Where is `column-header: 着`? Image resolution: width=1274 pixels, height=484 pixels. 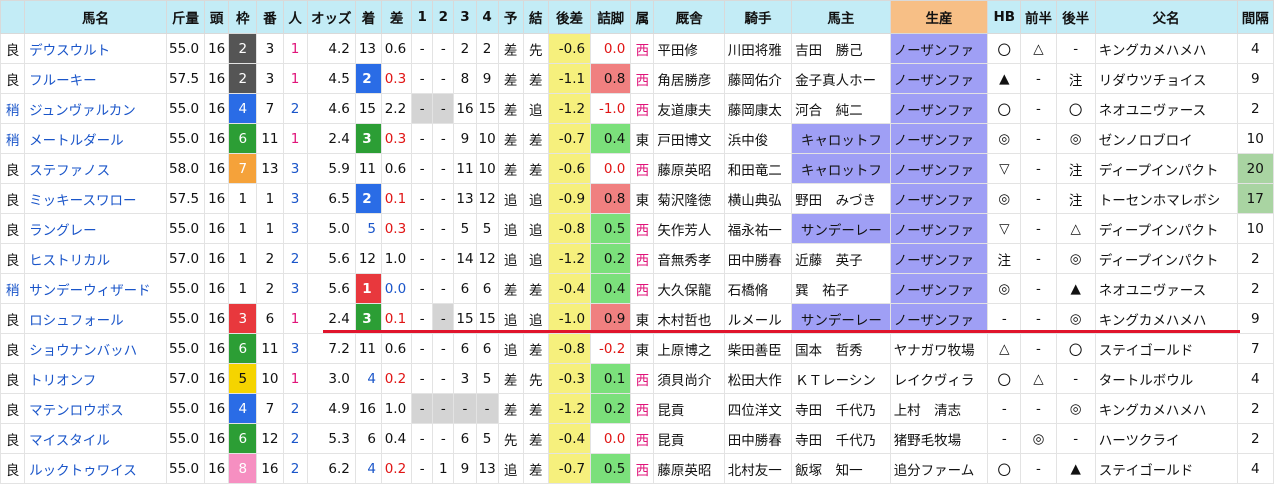
column-header: 着 is located at coordinates (368, 17).